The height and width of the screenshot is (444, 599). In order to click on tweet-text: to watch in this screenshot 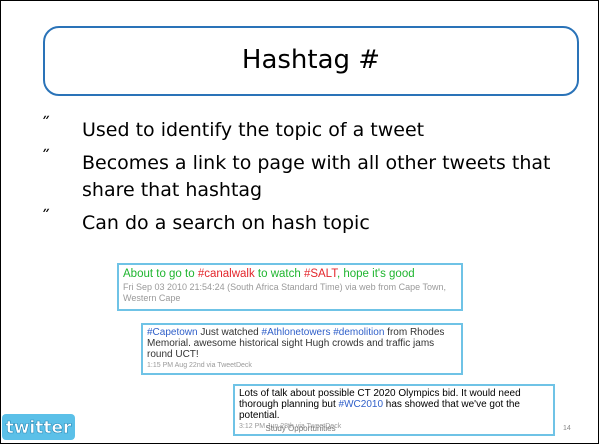, I will do `click(279, 274)`.